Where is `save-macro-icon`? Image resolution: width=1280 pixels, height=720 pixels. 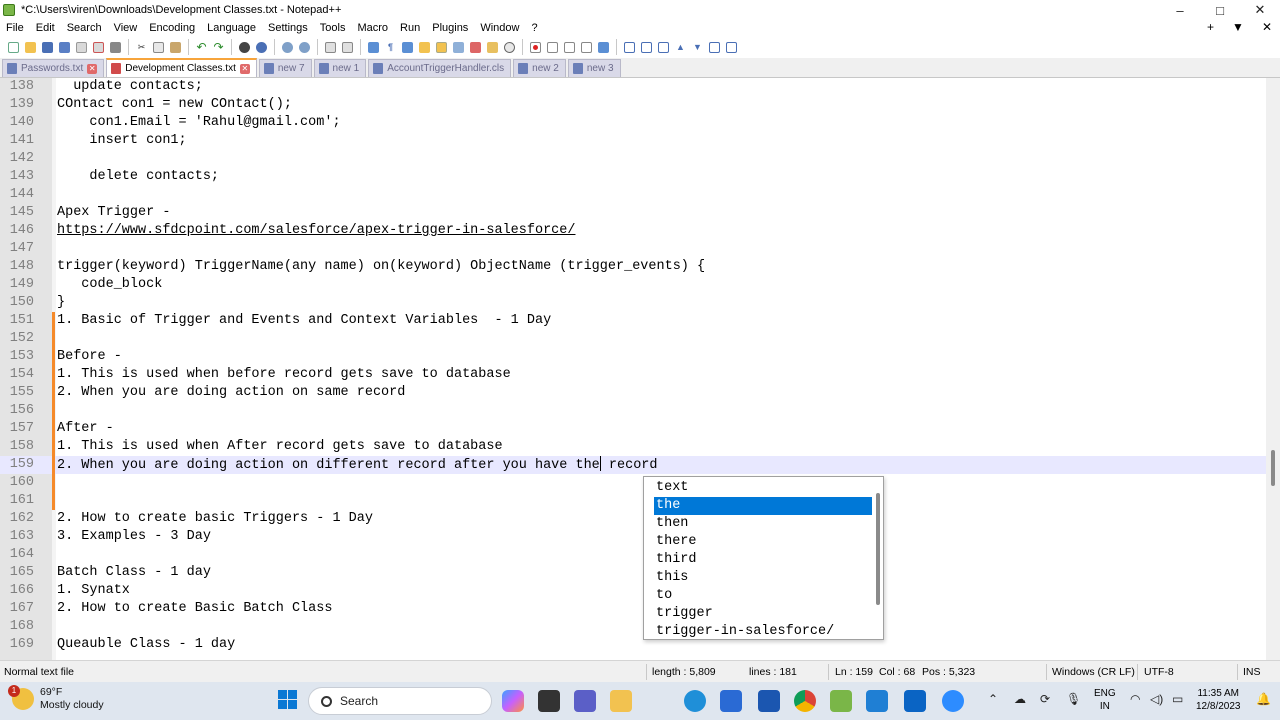
save-macro-icon is located at coordinates (603, 47).